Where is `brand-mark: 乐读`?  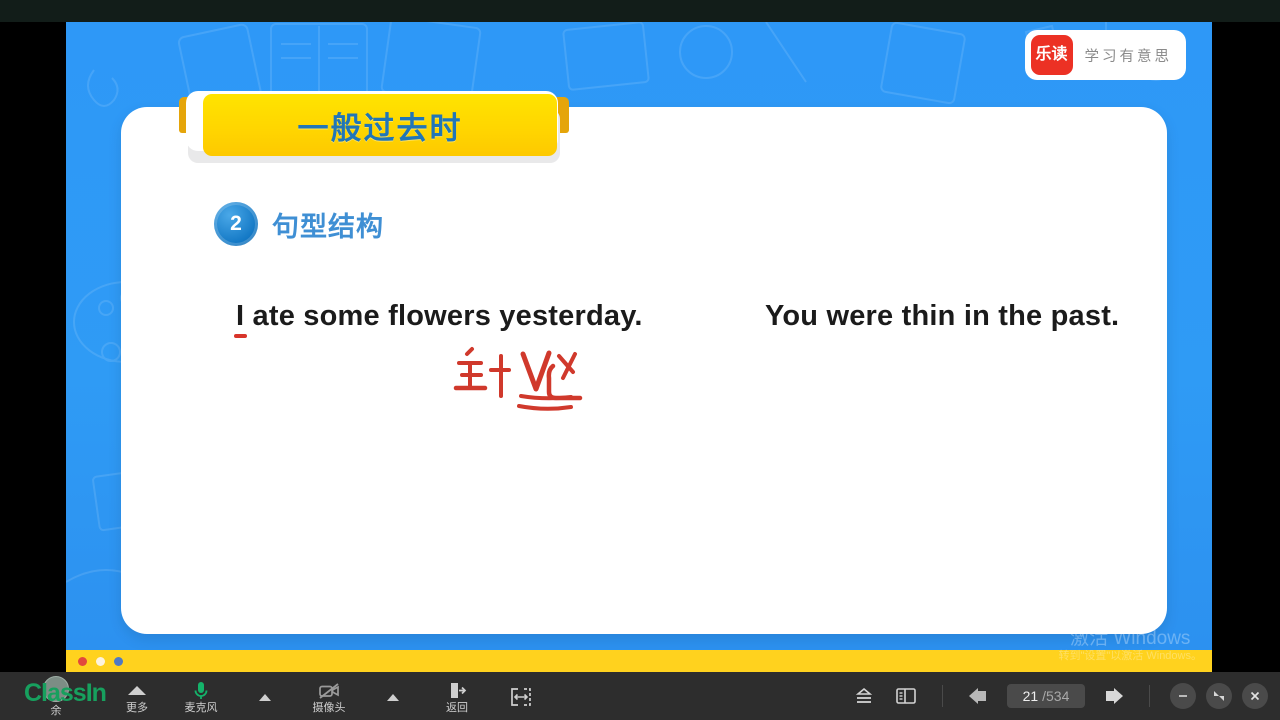 brand-mark: 乐读 is located at coordinates (1051, 55).